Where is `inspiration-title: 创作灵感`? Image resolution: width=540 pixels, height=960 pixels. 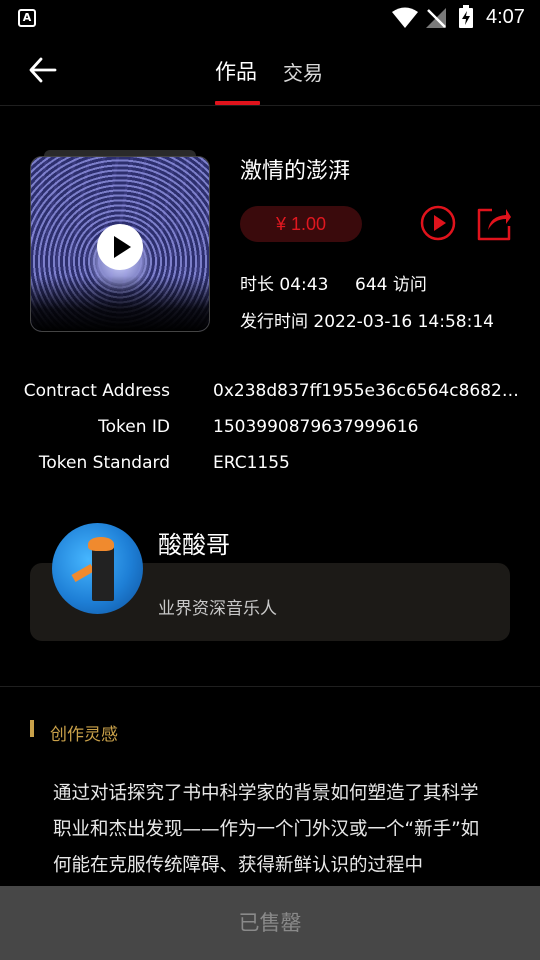
inspiration-title: 创作灵感 is located at coordinates (84, 735).